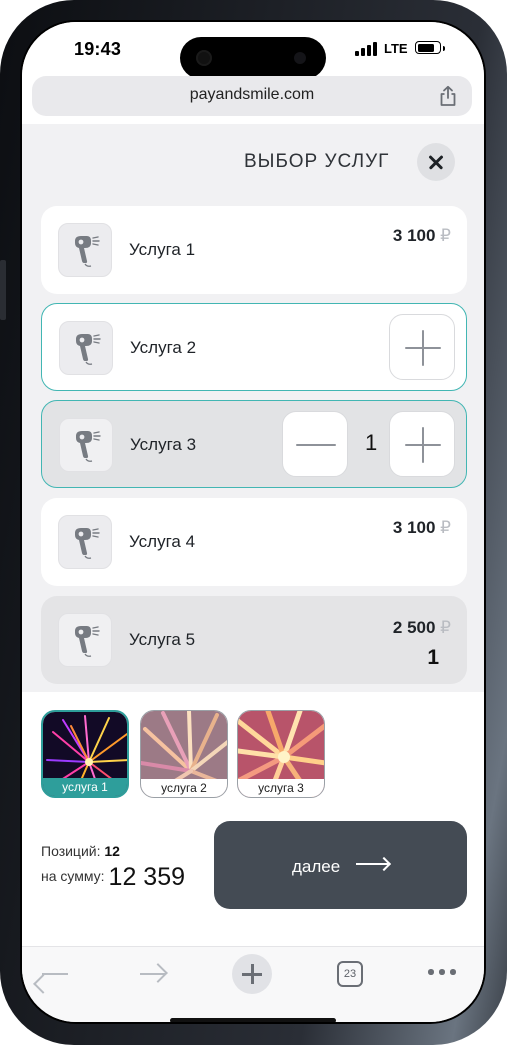  What do you see at coordinates (184, 754) in the screenshot?
I see `story-thumb-2: услуга 2` at bounding box center [184, 754].